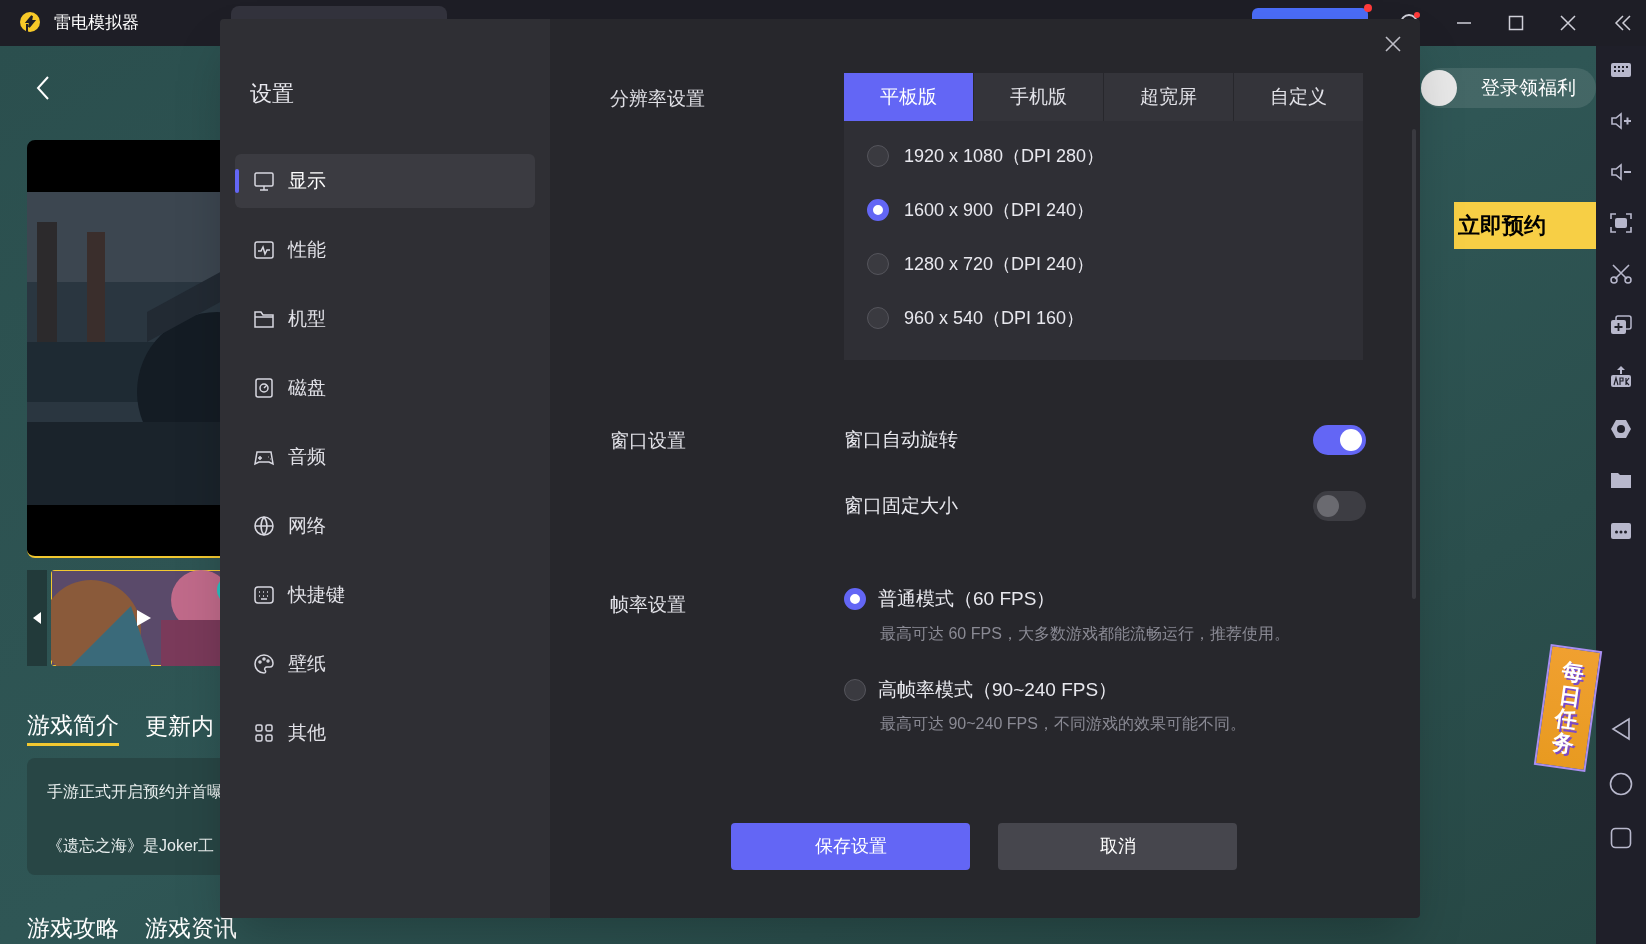 This screenshot has width=1646, height=944. I want to click on volume-up-icon, so click(1621, 121).